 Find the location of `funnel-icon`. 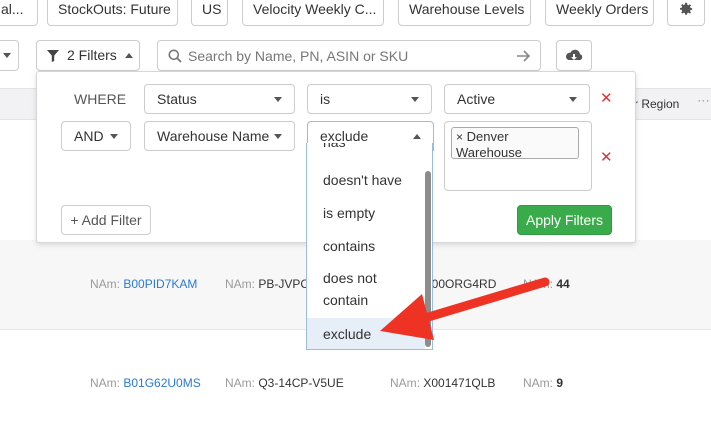

funnel-icon is located at coordinates (53, 56).